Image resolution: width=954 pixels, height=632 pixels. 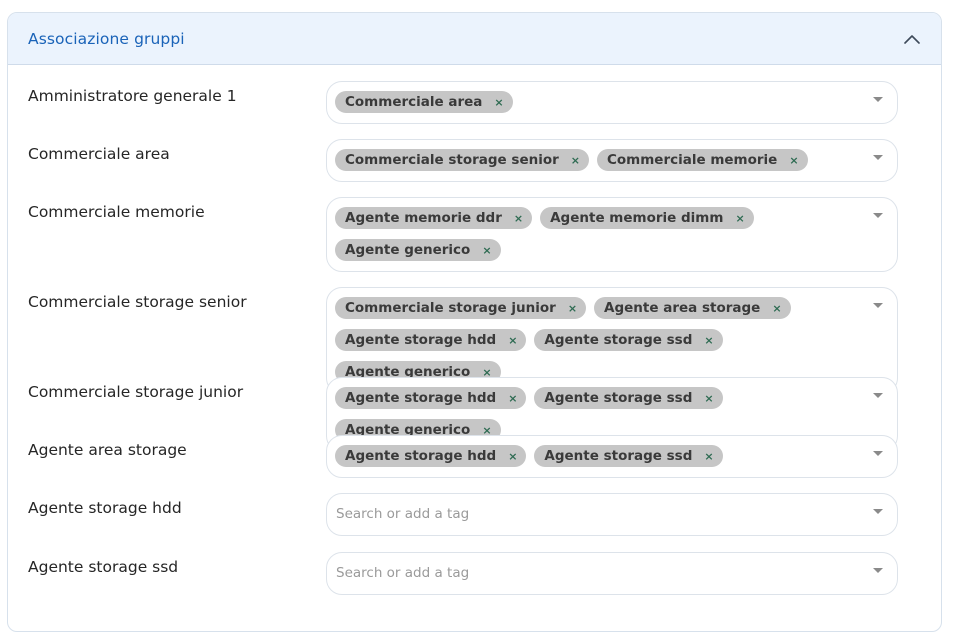 What do you see at coordinates (105, 508) in the screenshot?
I see `group-row-label: Agente storage hdd` at bounding box center [105, 508].